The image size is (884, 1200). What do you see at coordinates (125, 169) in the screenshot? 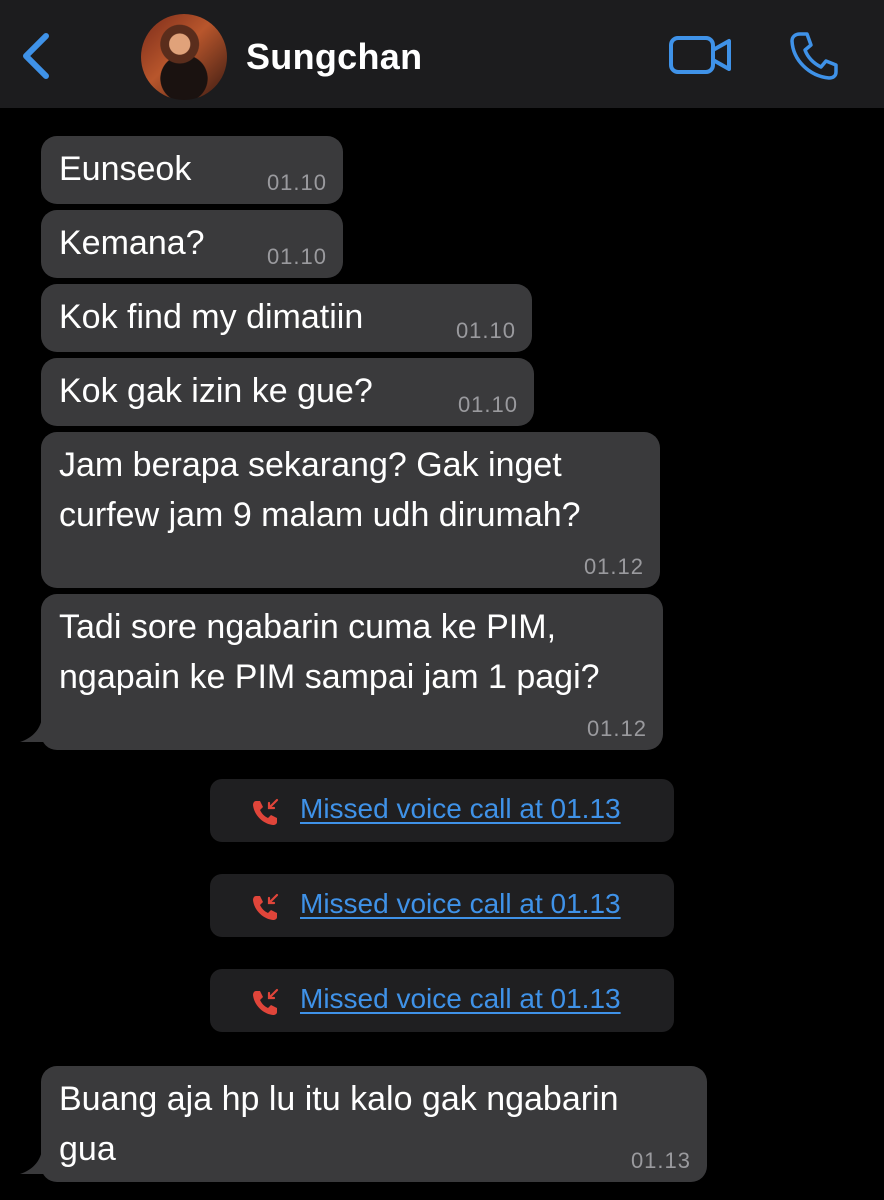
I see `message-text: Eunseok` at bounding box center [125, 169].